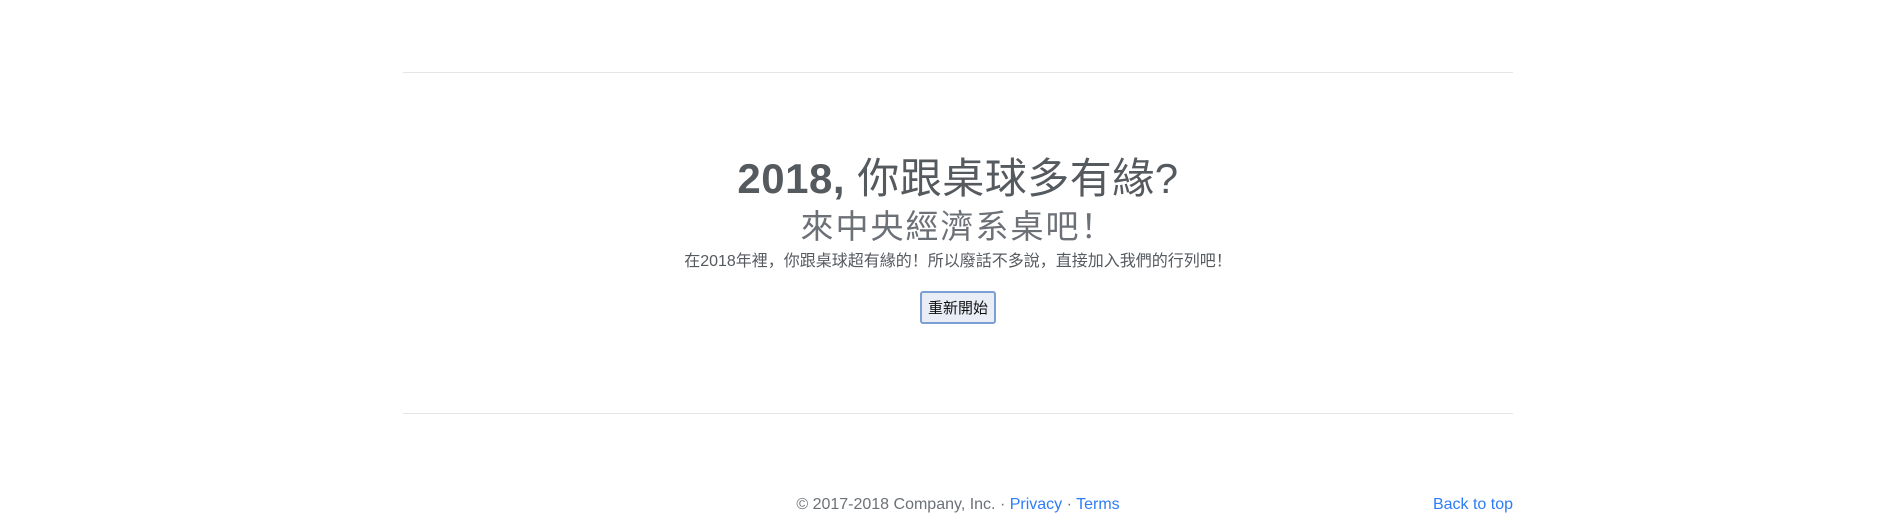 Image resolution: width=1893 pixels, height=527 pixels. What do you see at coordinates (958, 72) in the screenshot?
I see `top-divider` at bounding box center [958, 72].